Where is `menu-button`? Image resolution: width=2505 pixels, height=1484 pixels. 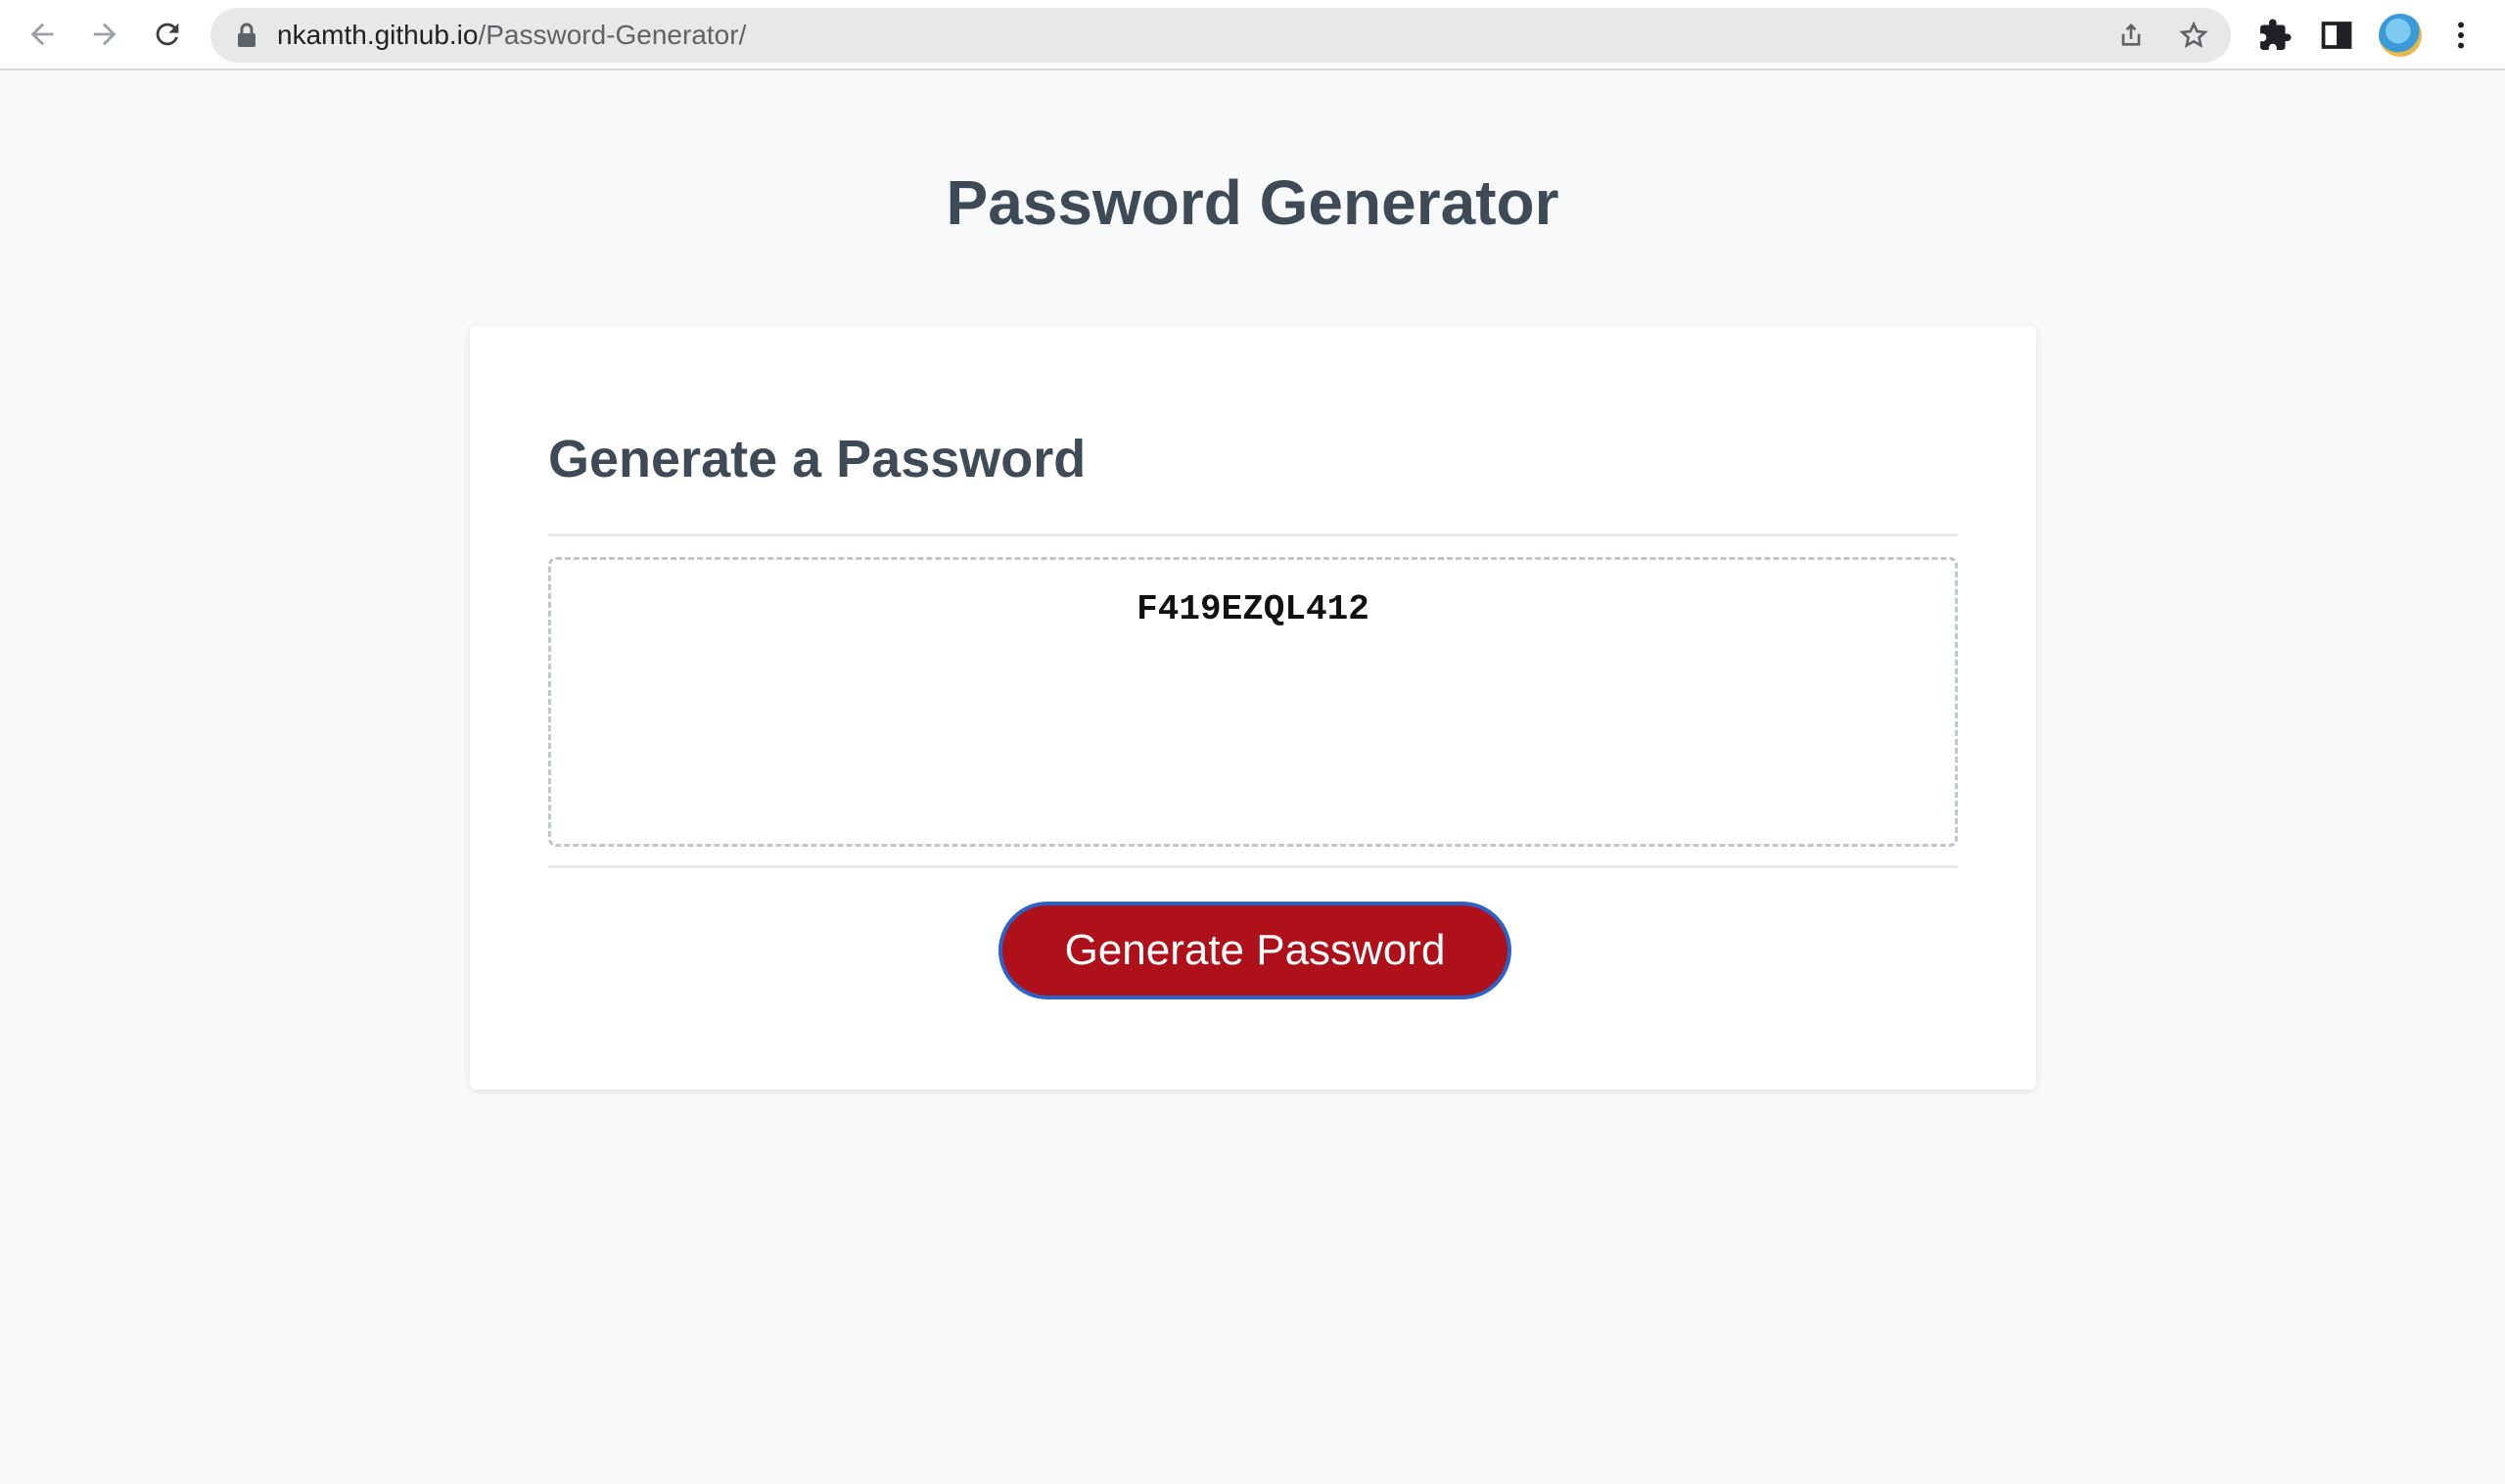 menu-button is located at coordinates (2460, 35).